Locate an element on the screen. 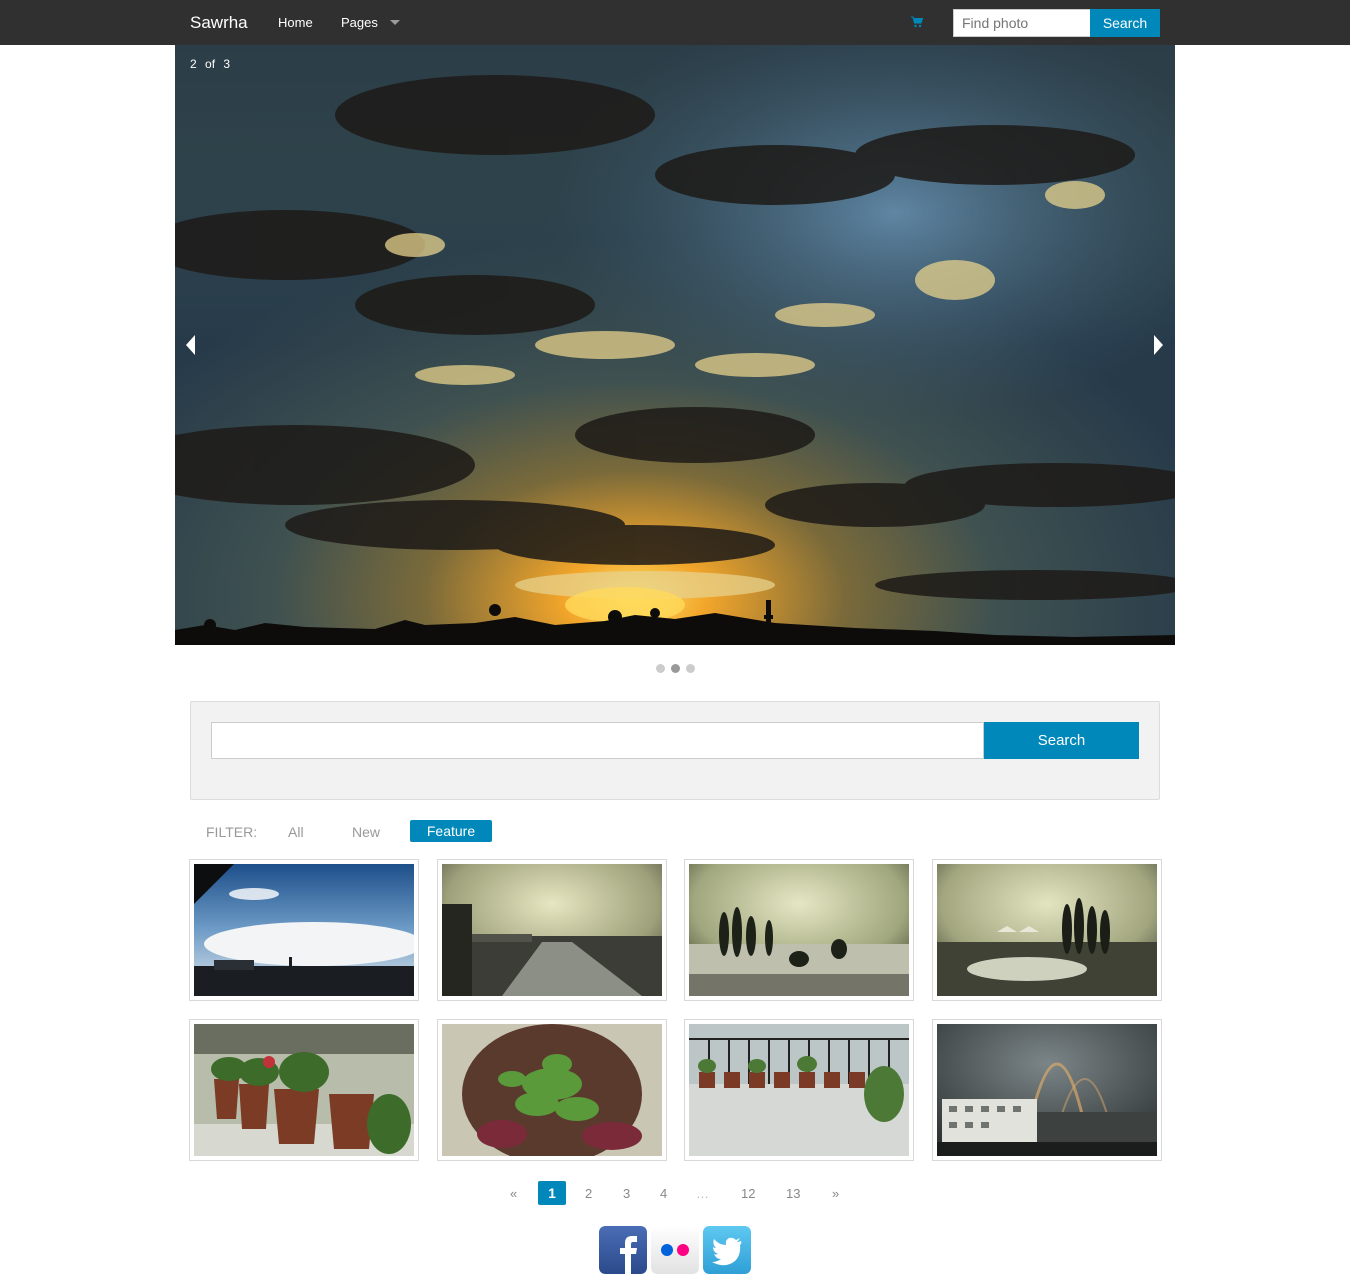 The width and height of the screenshot is (1350, 1284). slide-total: 3 is located at coordinates (227, 64).